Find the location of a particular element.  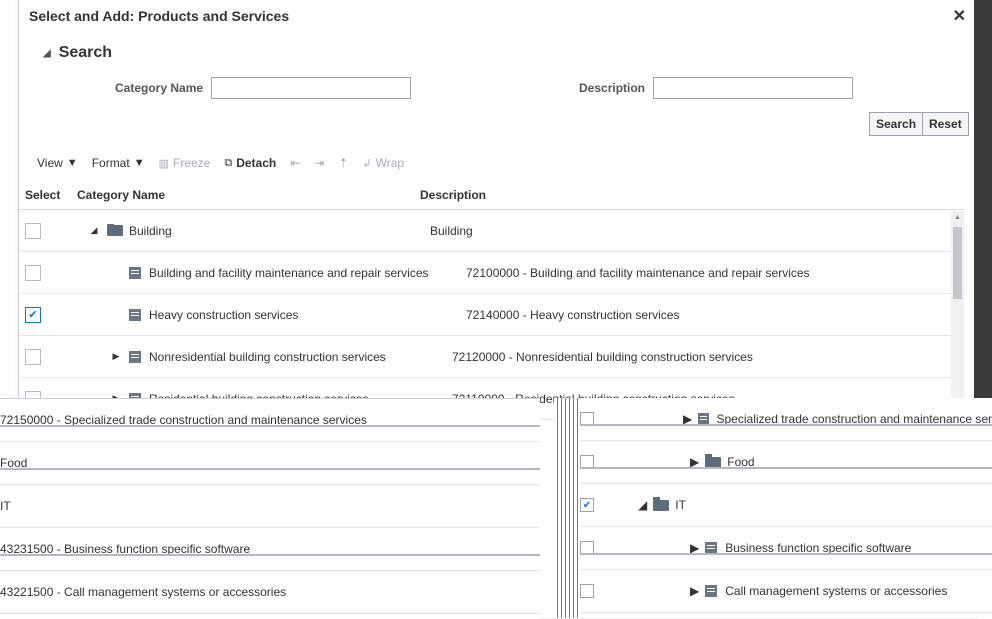

indent-out-icon: ⇤ is located at coordinates (295, 163).